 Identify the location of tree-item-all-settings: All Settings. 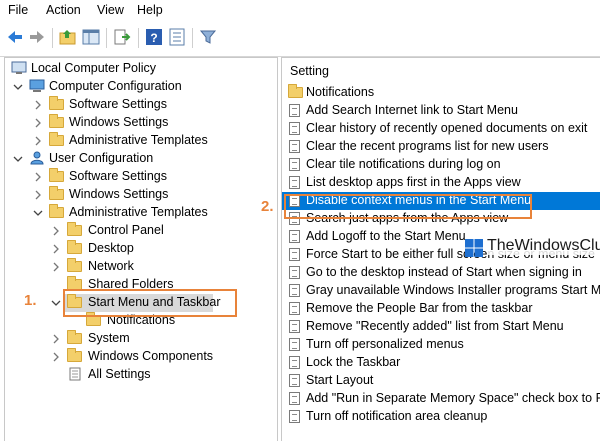
(141, 375).